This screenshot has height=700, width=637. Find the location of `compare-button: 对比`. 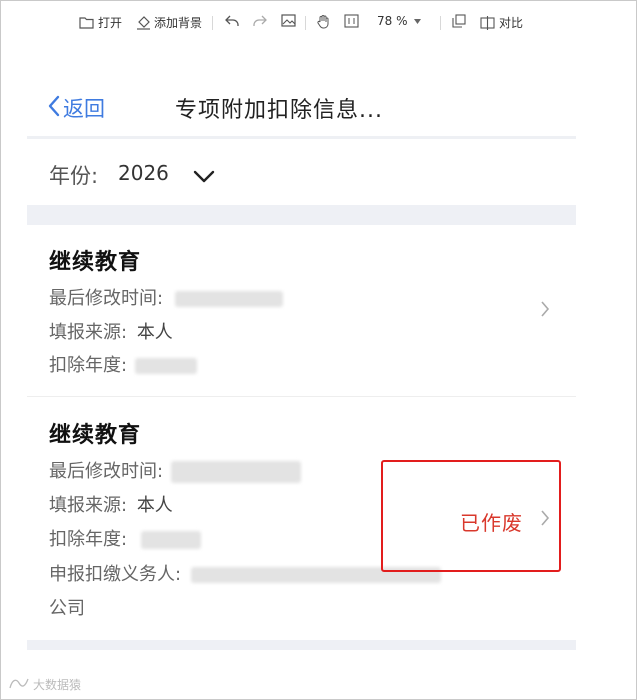

compare-button: 对比 is located at coordinates (501, 22).